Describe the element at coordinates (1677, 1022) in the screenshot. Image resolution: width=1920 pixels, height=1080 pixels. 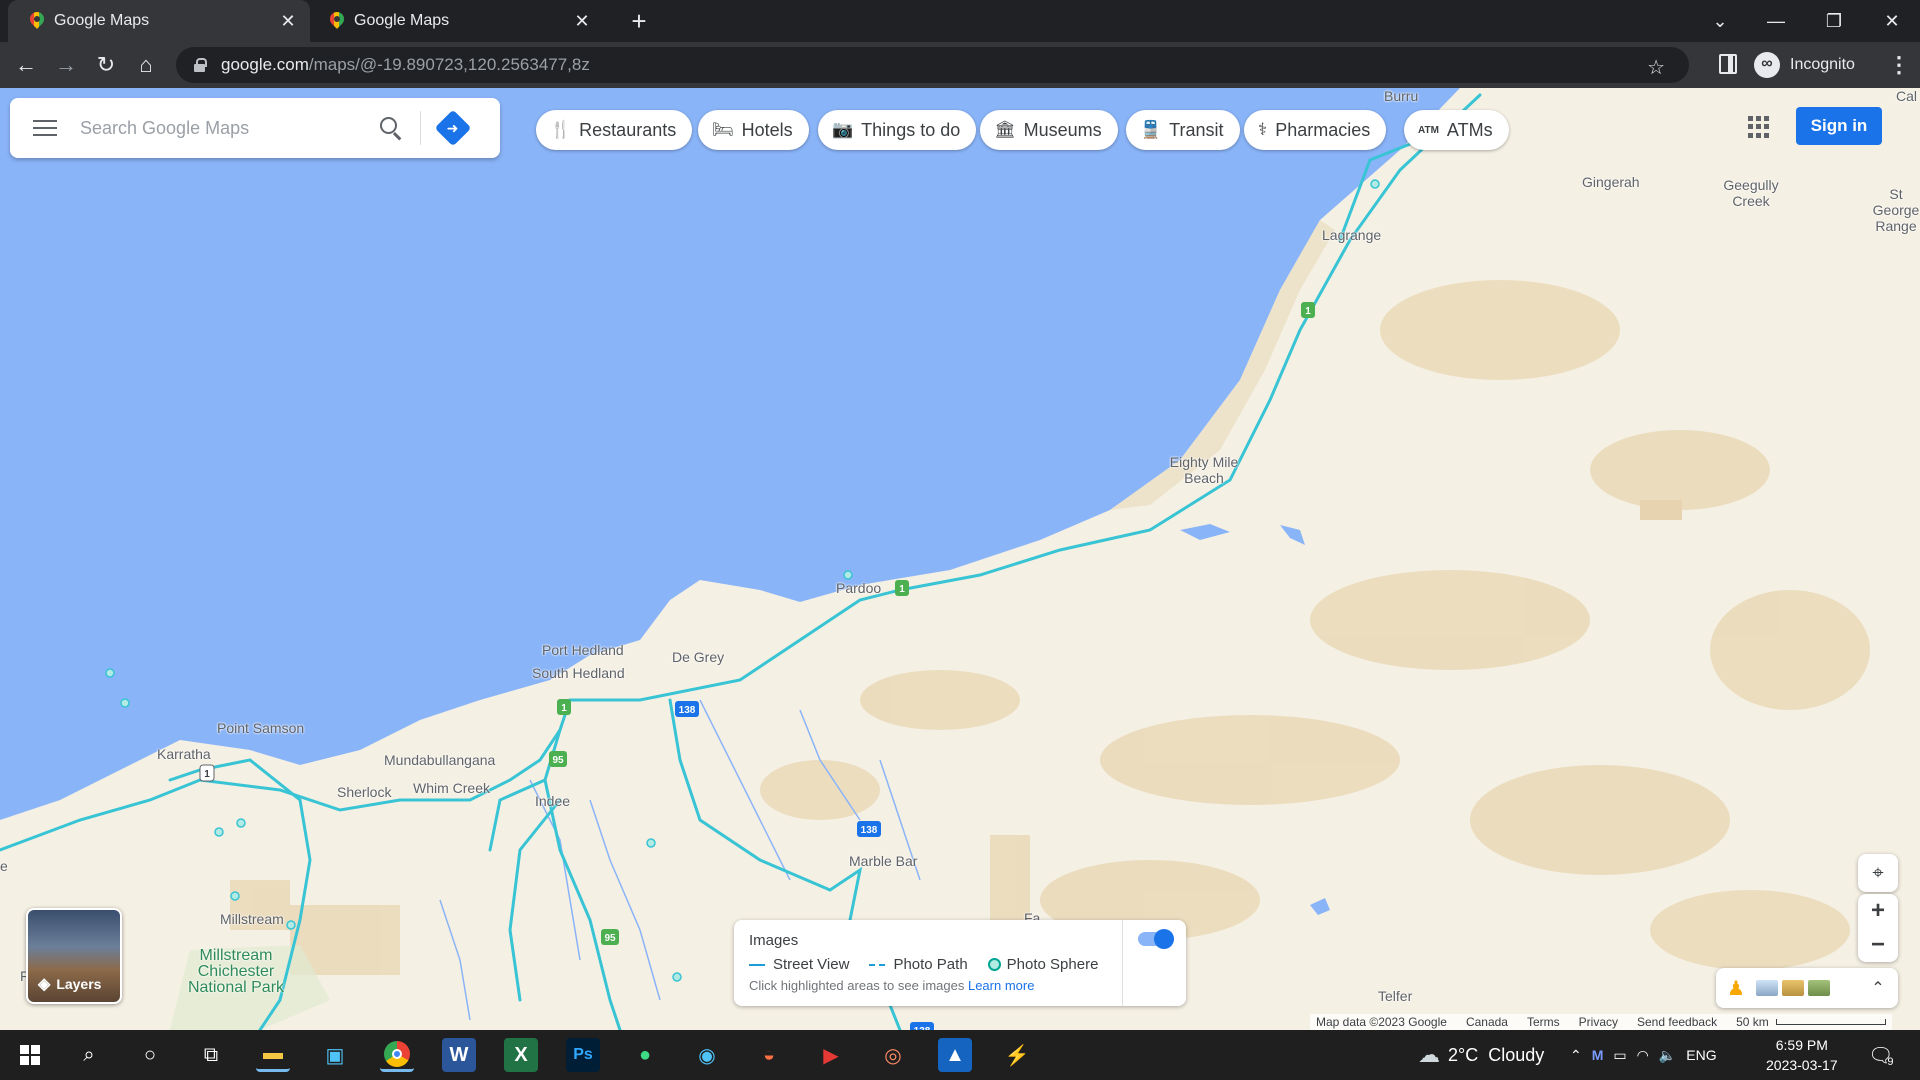
I see `send-feedback-link: Send feedback` at that location.